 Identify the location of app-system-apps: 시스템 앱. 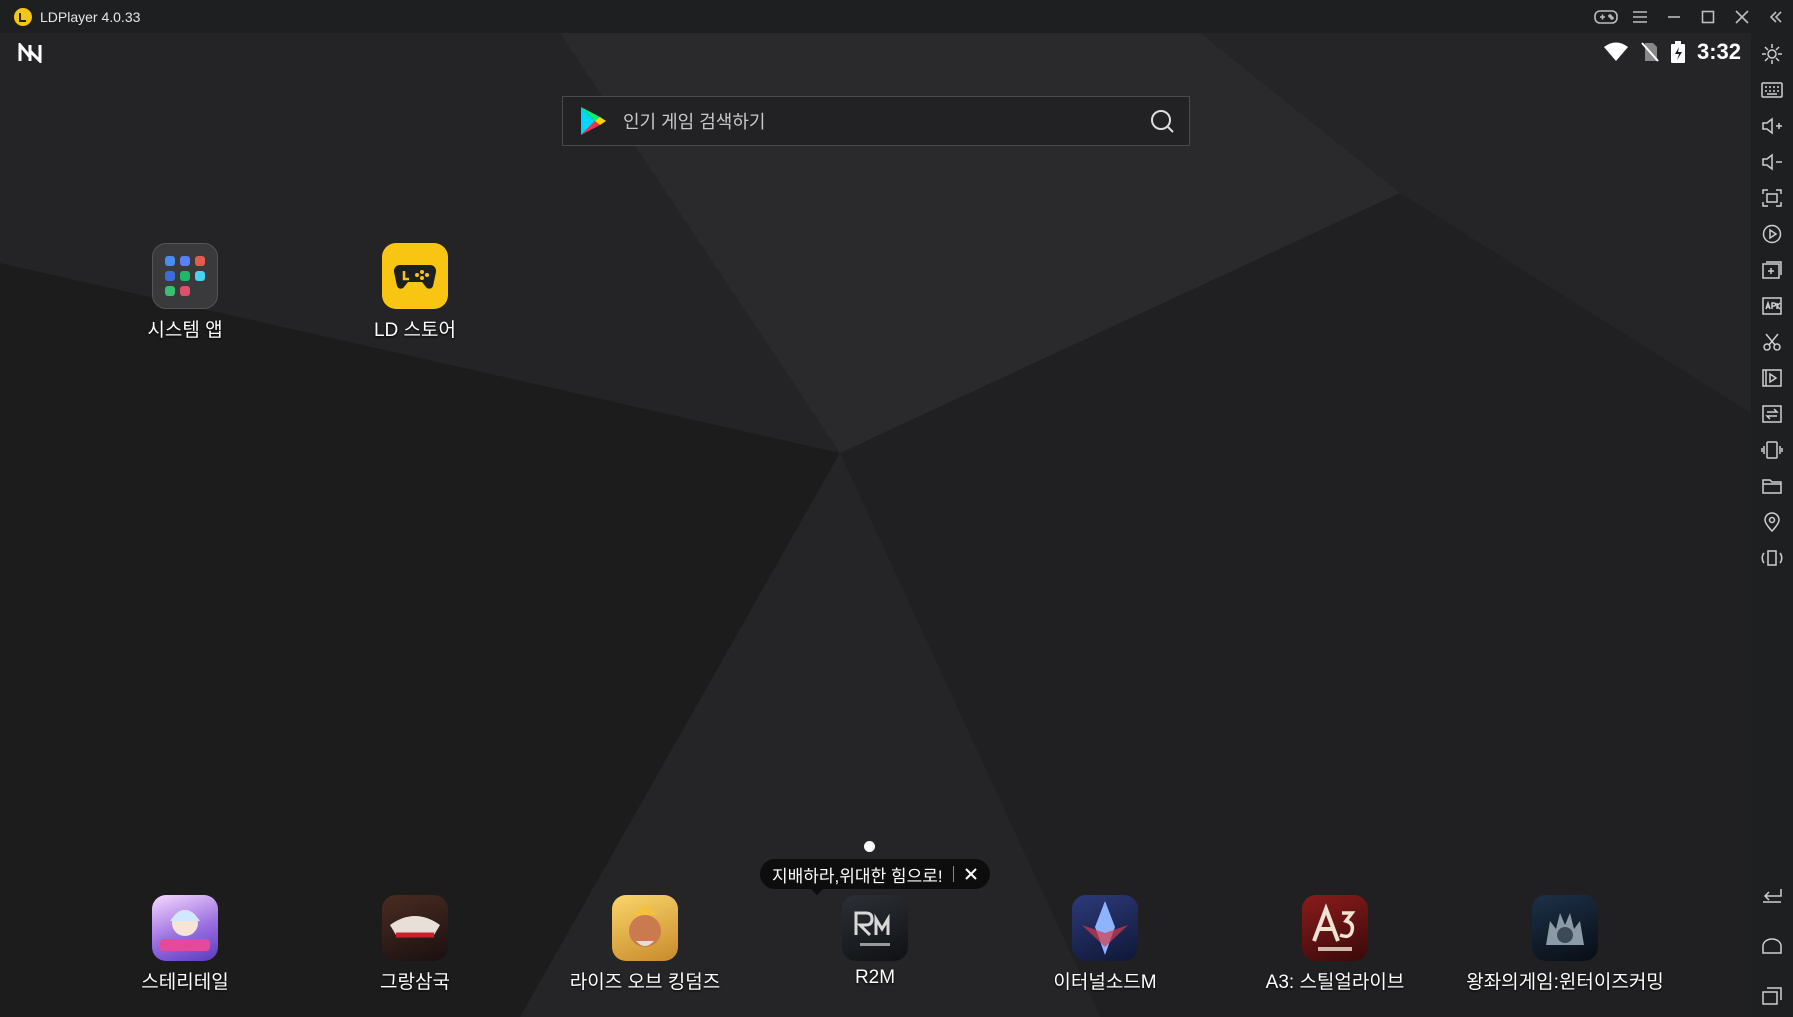
(185, 292).